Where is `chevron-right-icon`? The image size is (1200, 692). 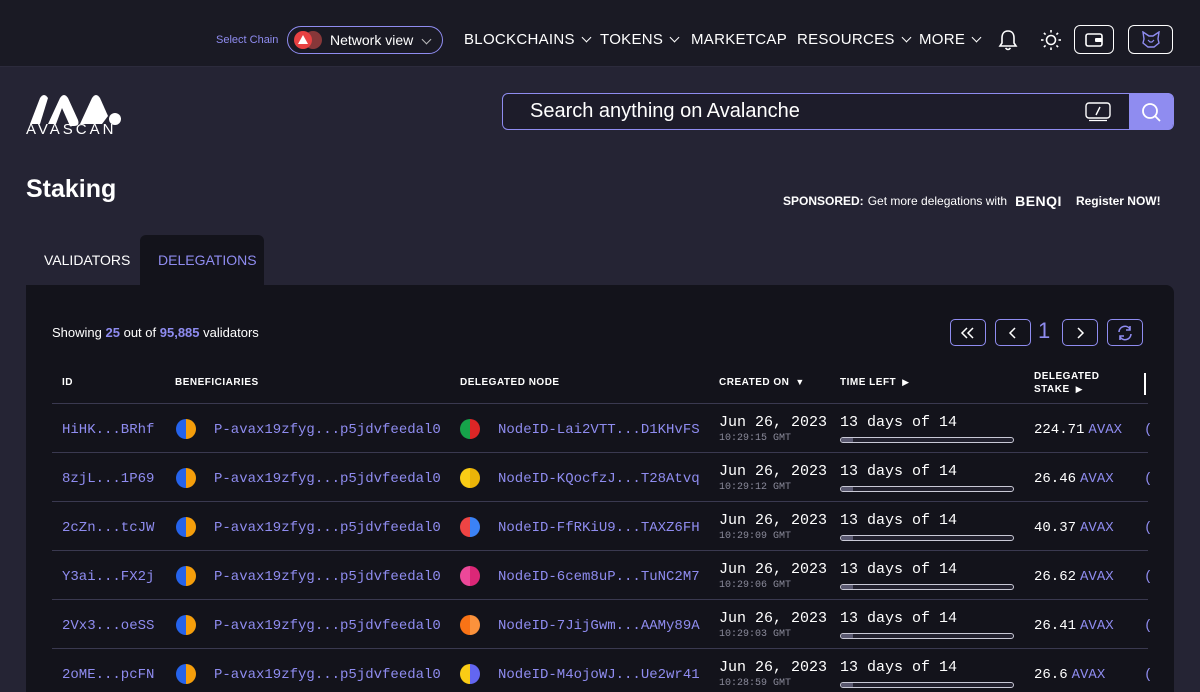 chevron-right-icon is located at coordinates (1081, 332).